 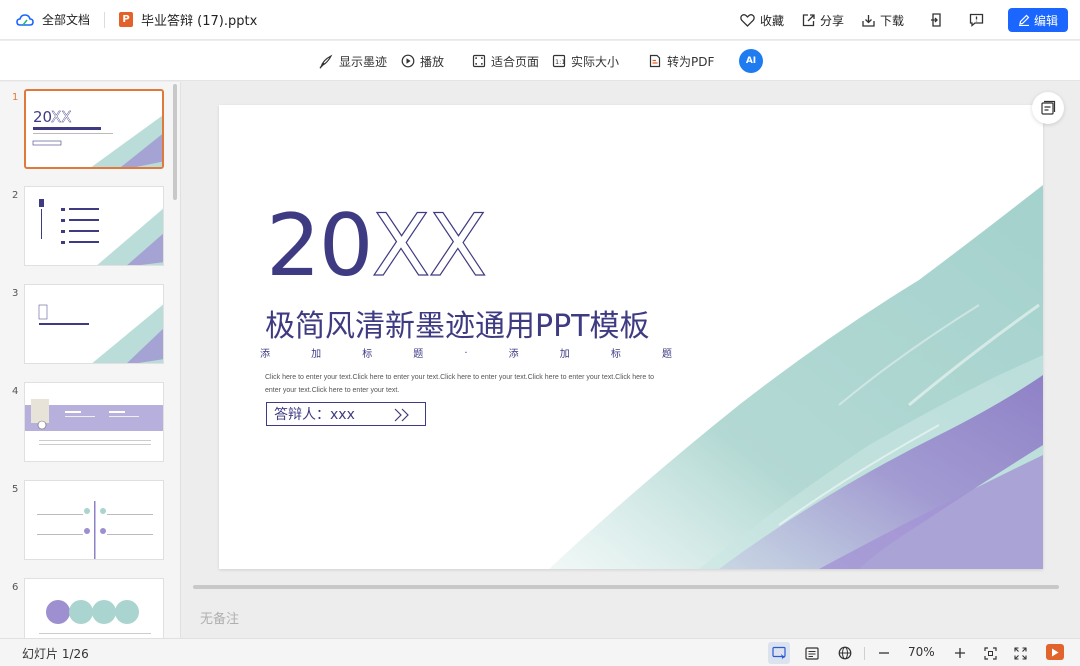 I want to click on zoom-level: 70%, so click(x=921, y=652).